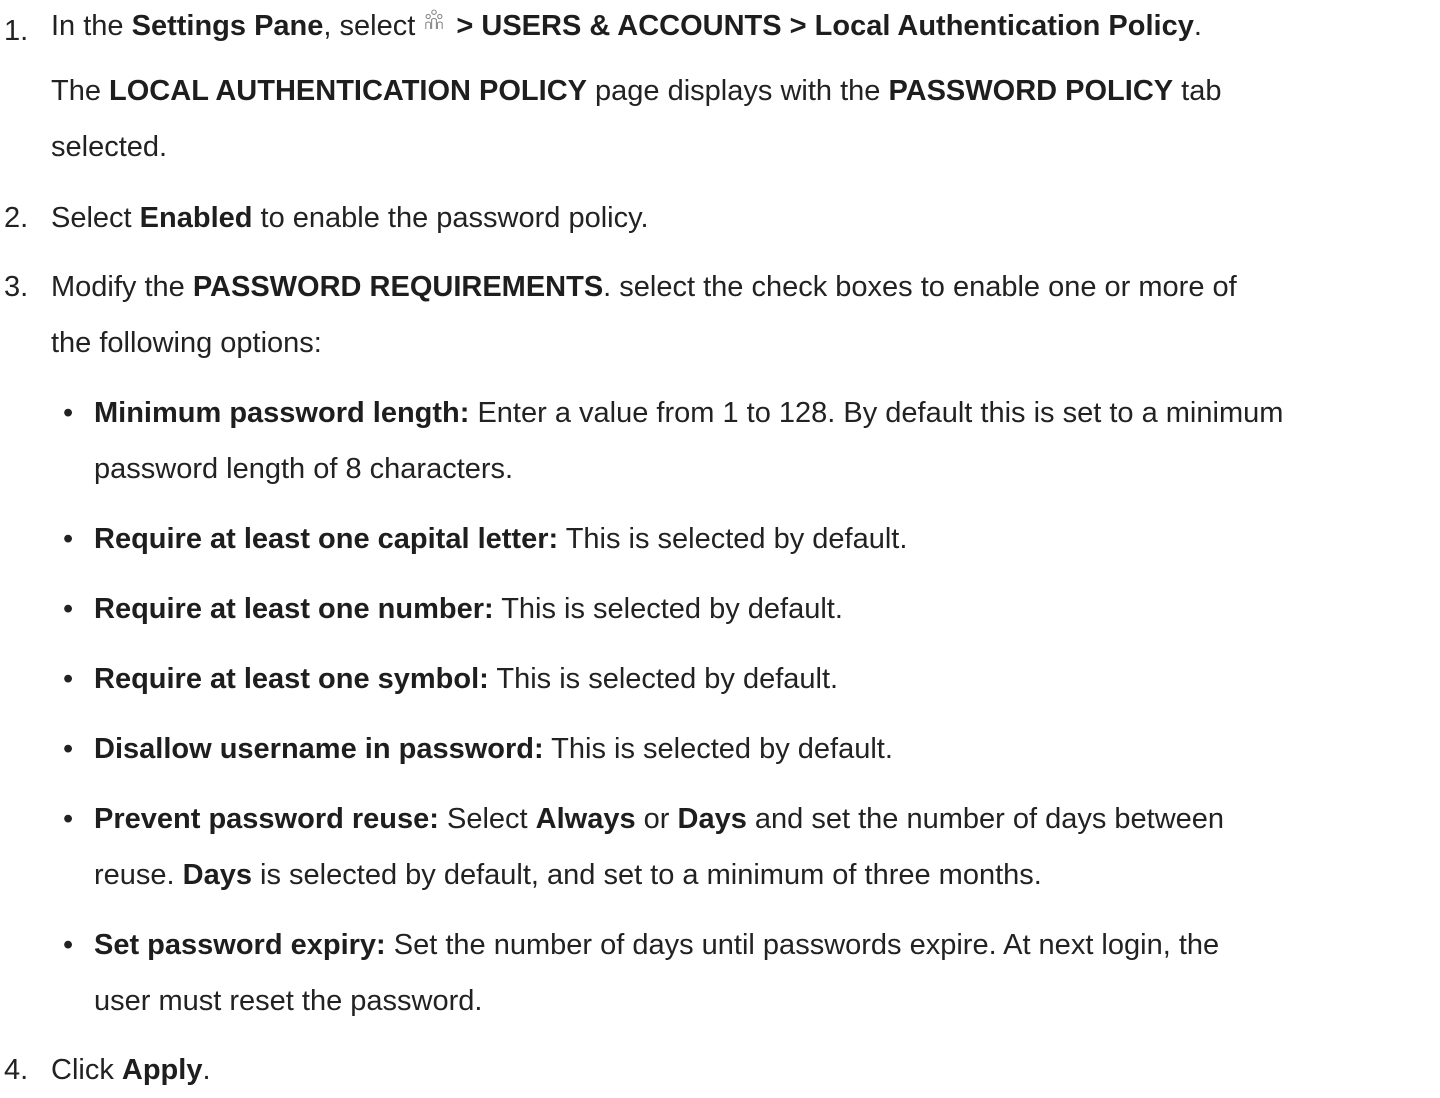  Describe the element at coordinates (162, 1070) in the screenshot. I see `ui-term-apply: Apply` at that location.